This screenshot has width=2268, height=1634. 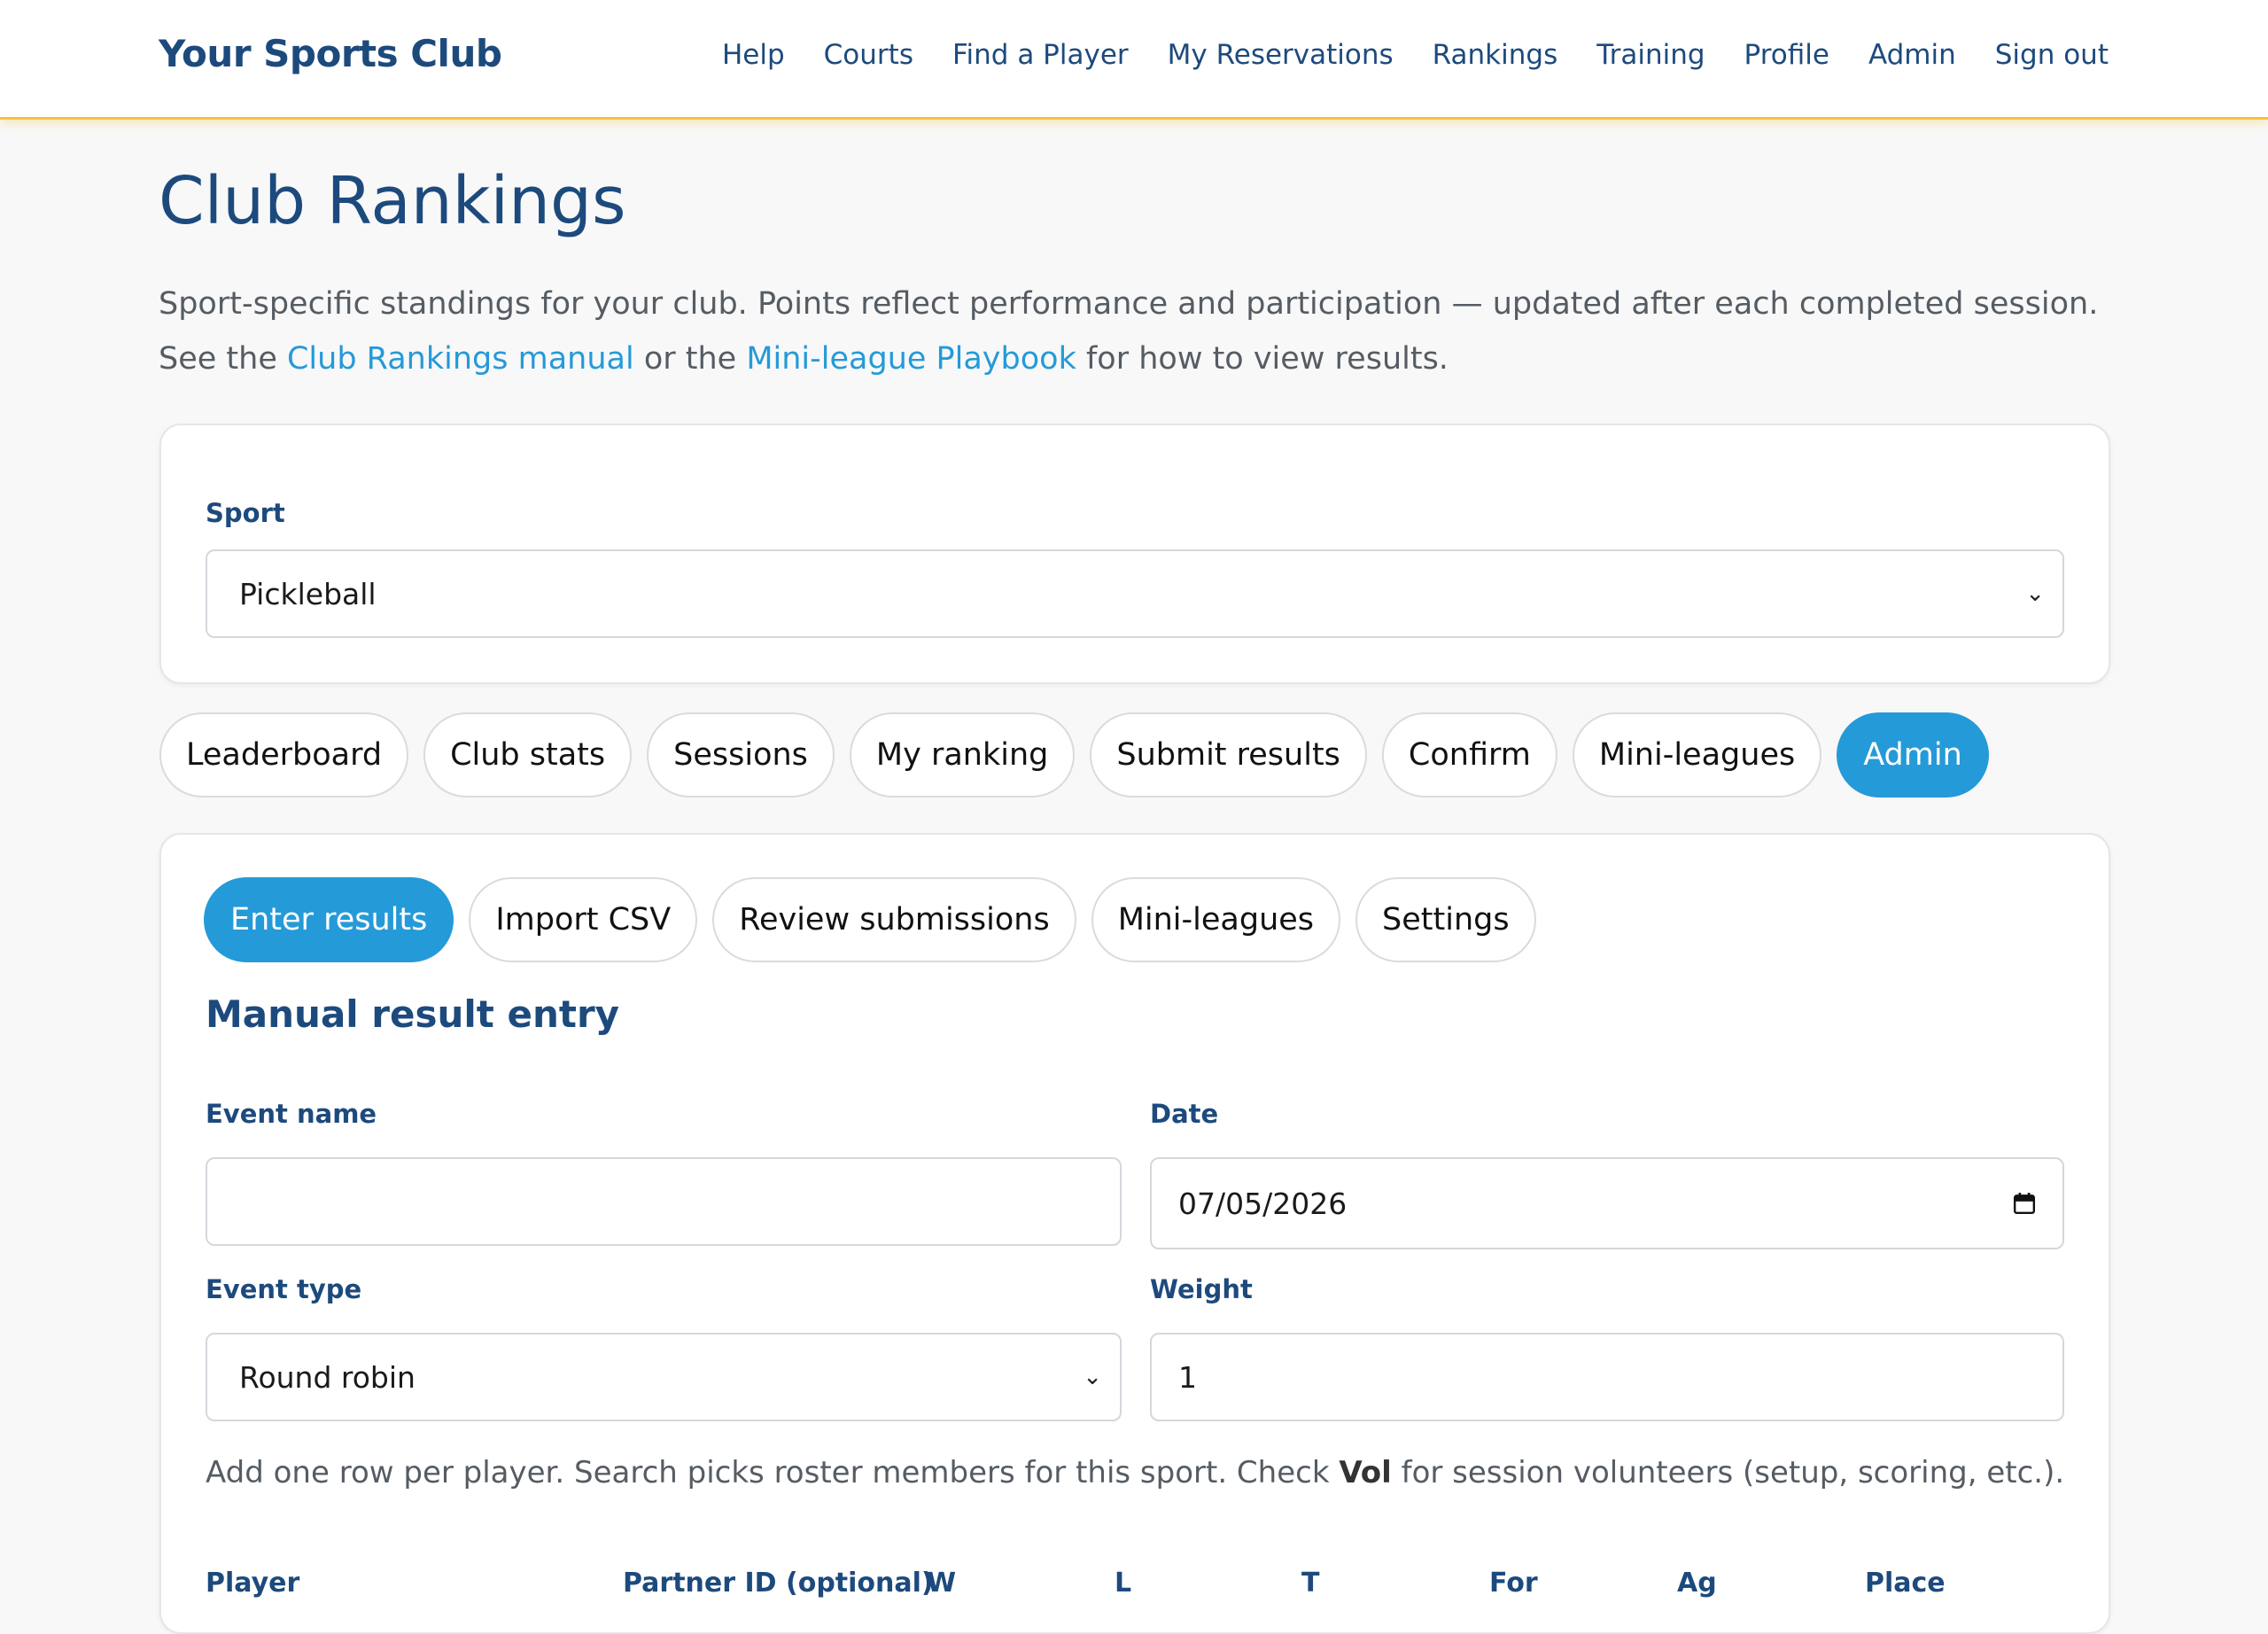 What do you see at coordinates (308, 593) in the screenshot?
I see `sport-select-value: Pickleball` at bounding box center [308, 593].